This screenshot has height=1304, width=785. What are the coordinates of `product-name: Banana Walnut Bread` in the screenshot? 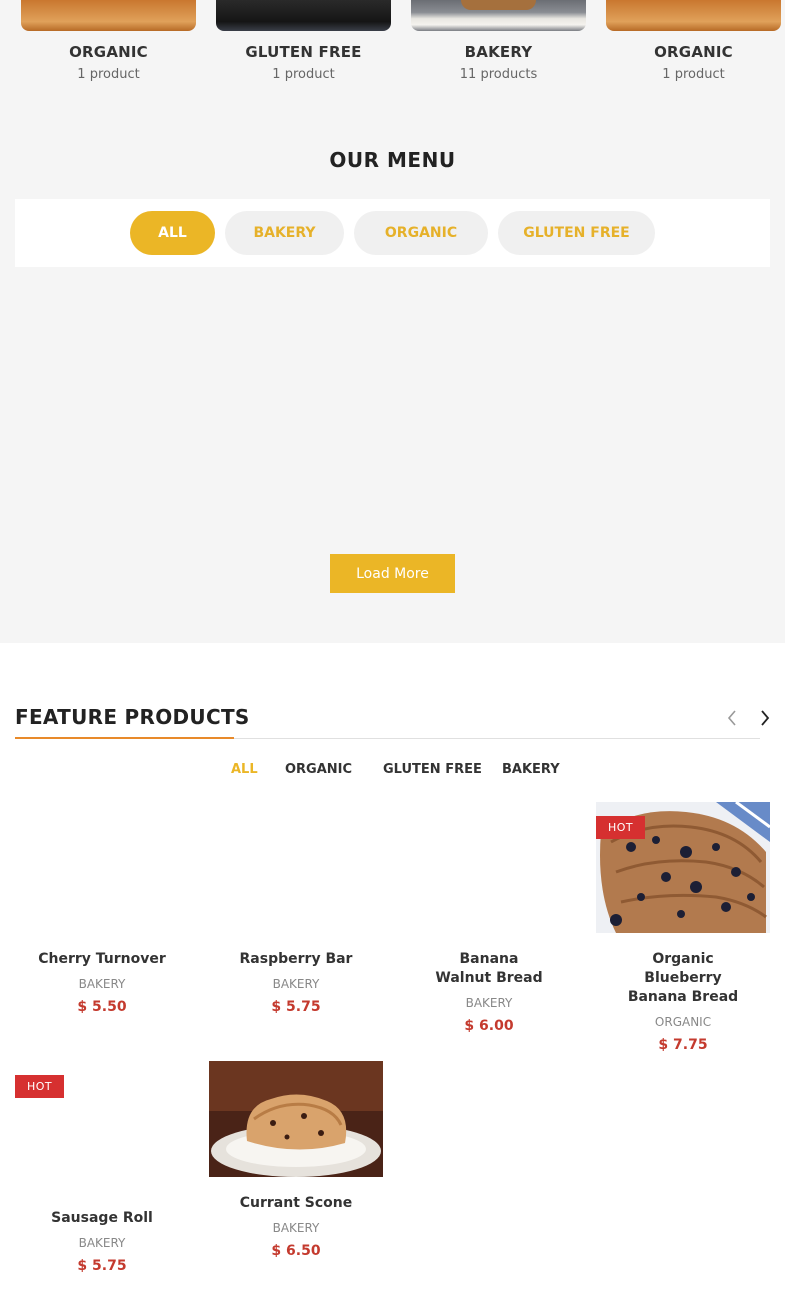 It's located at (489, 966).